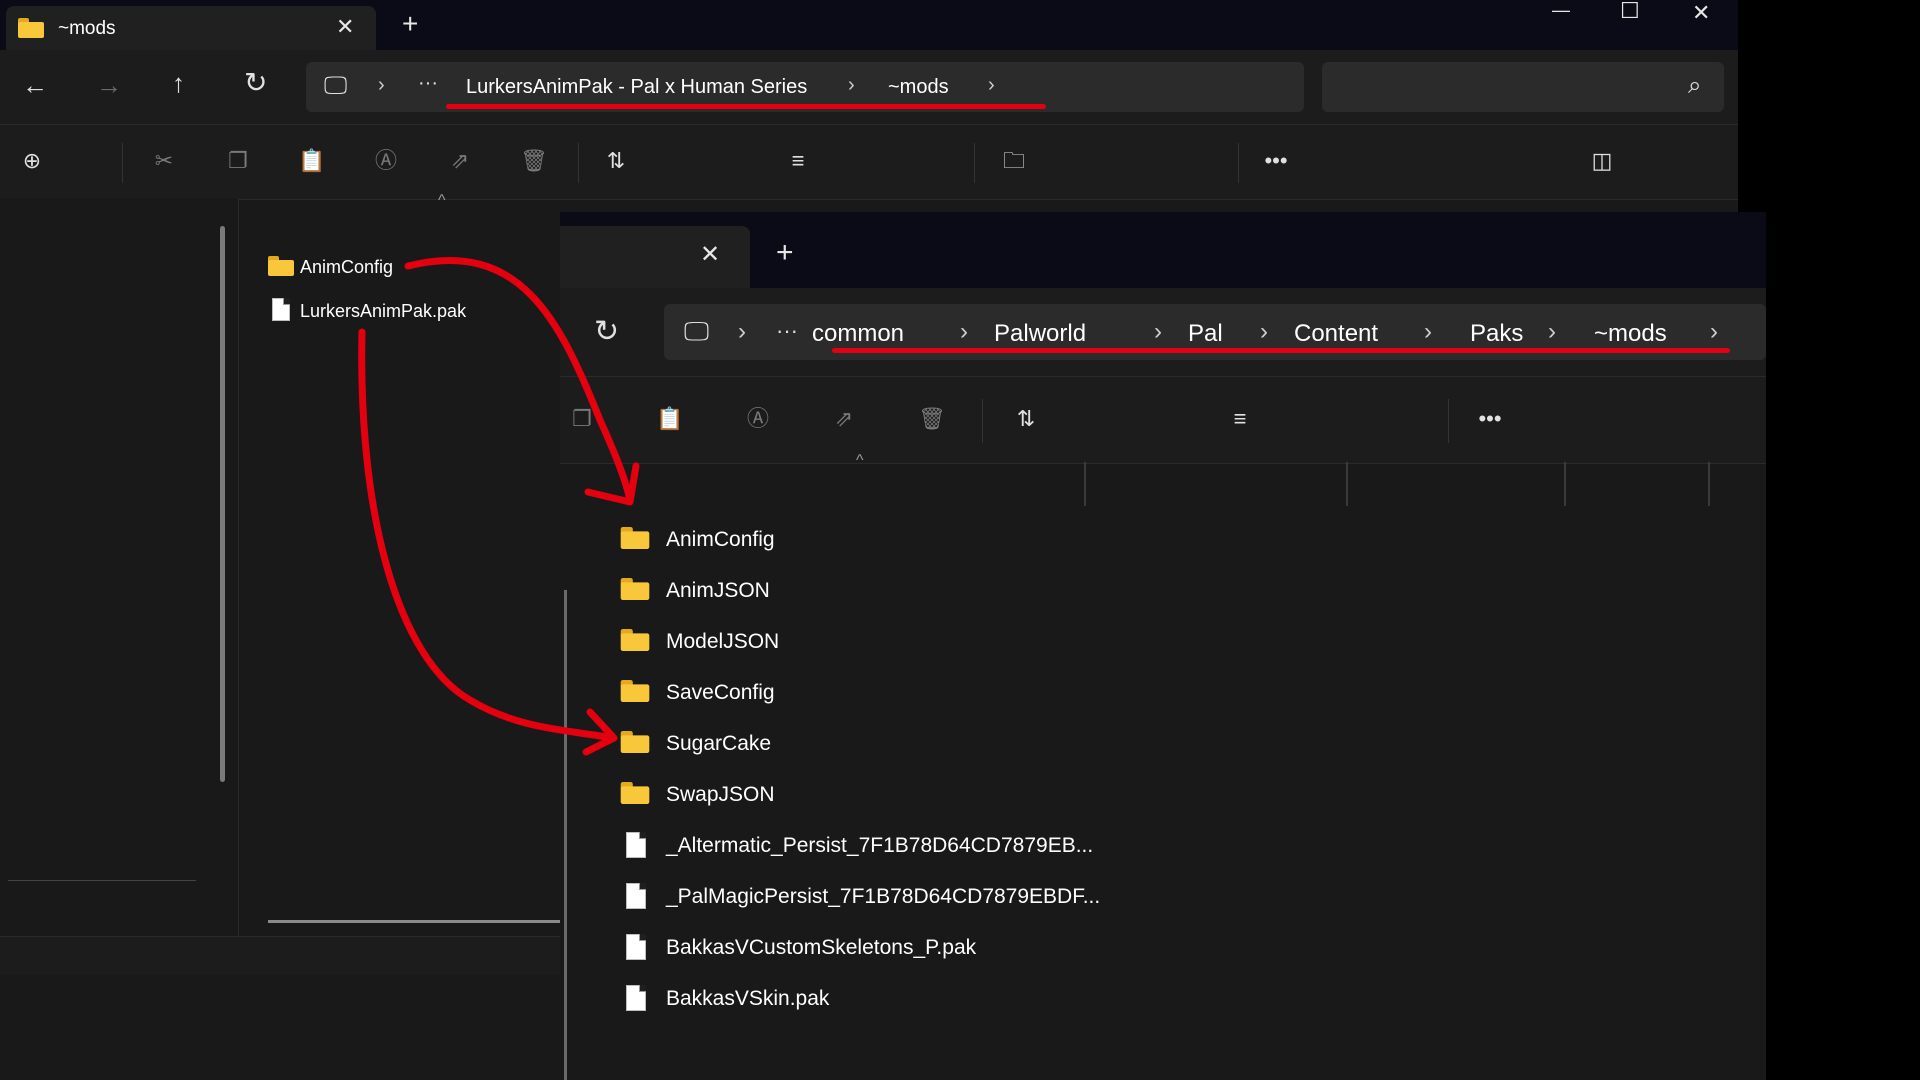 This screenshot has width=1920, height=1080. Describe the element at coordinates (487, 535) in the screenshot. I see `arrow-pak` at that location.